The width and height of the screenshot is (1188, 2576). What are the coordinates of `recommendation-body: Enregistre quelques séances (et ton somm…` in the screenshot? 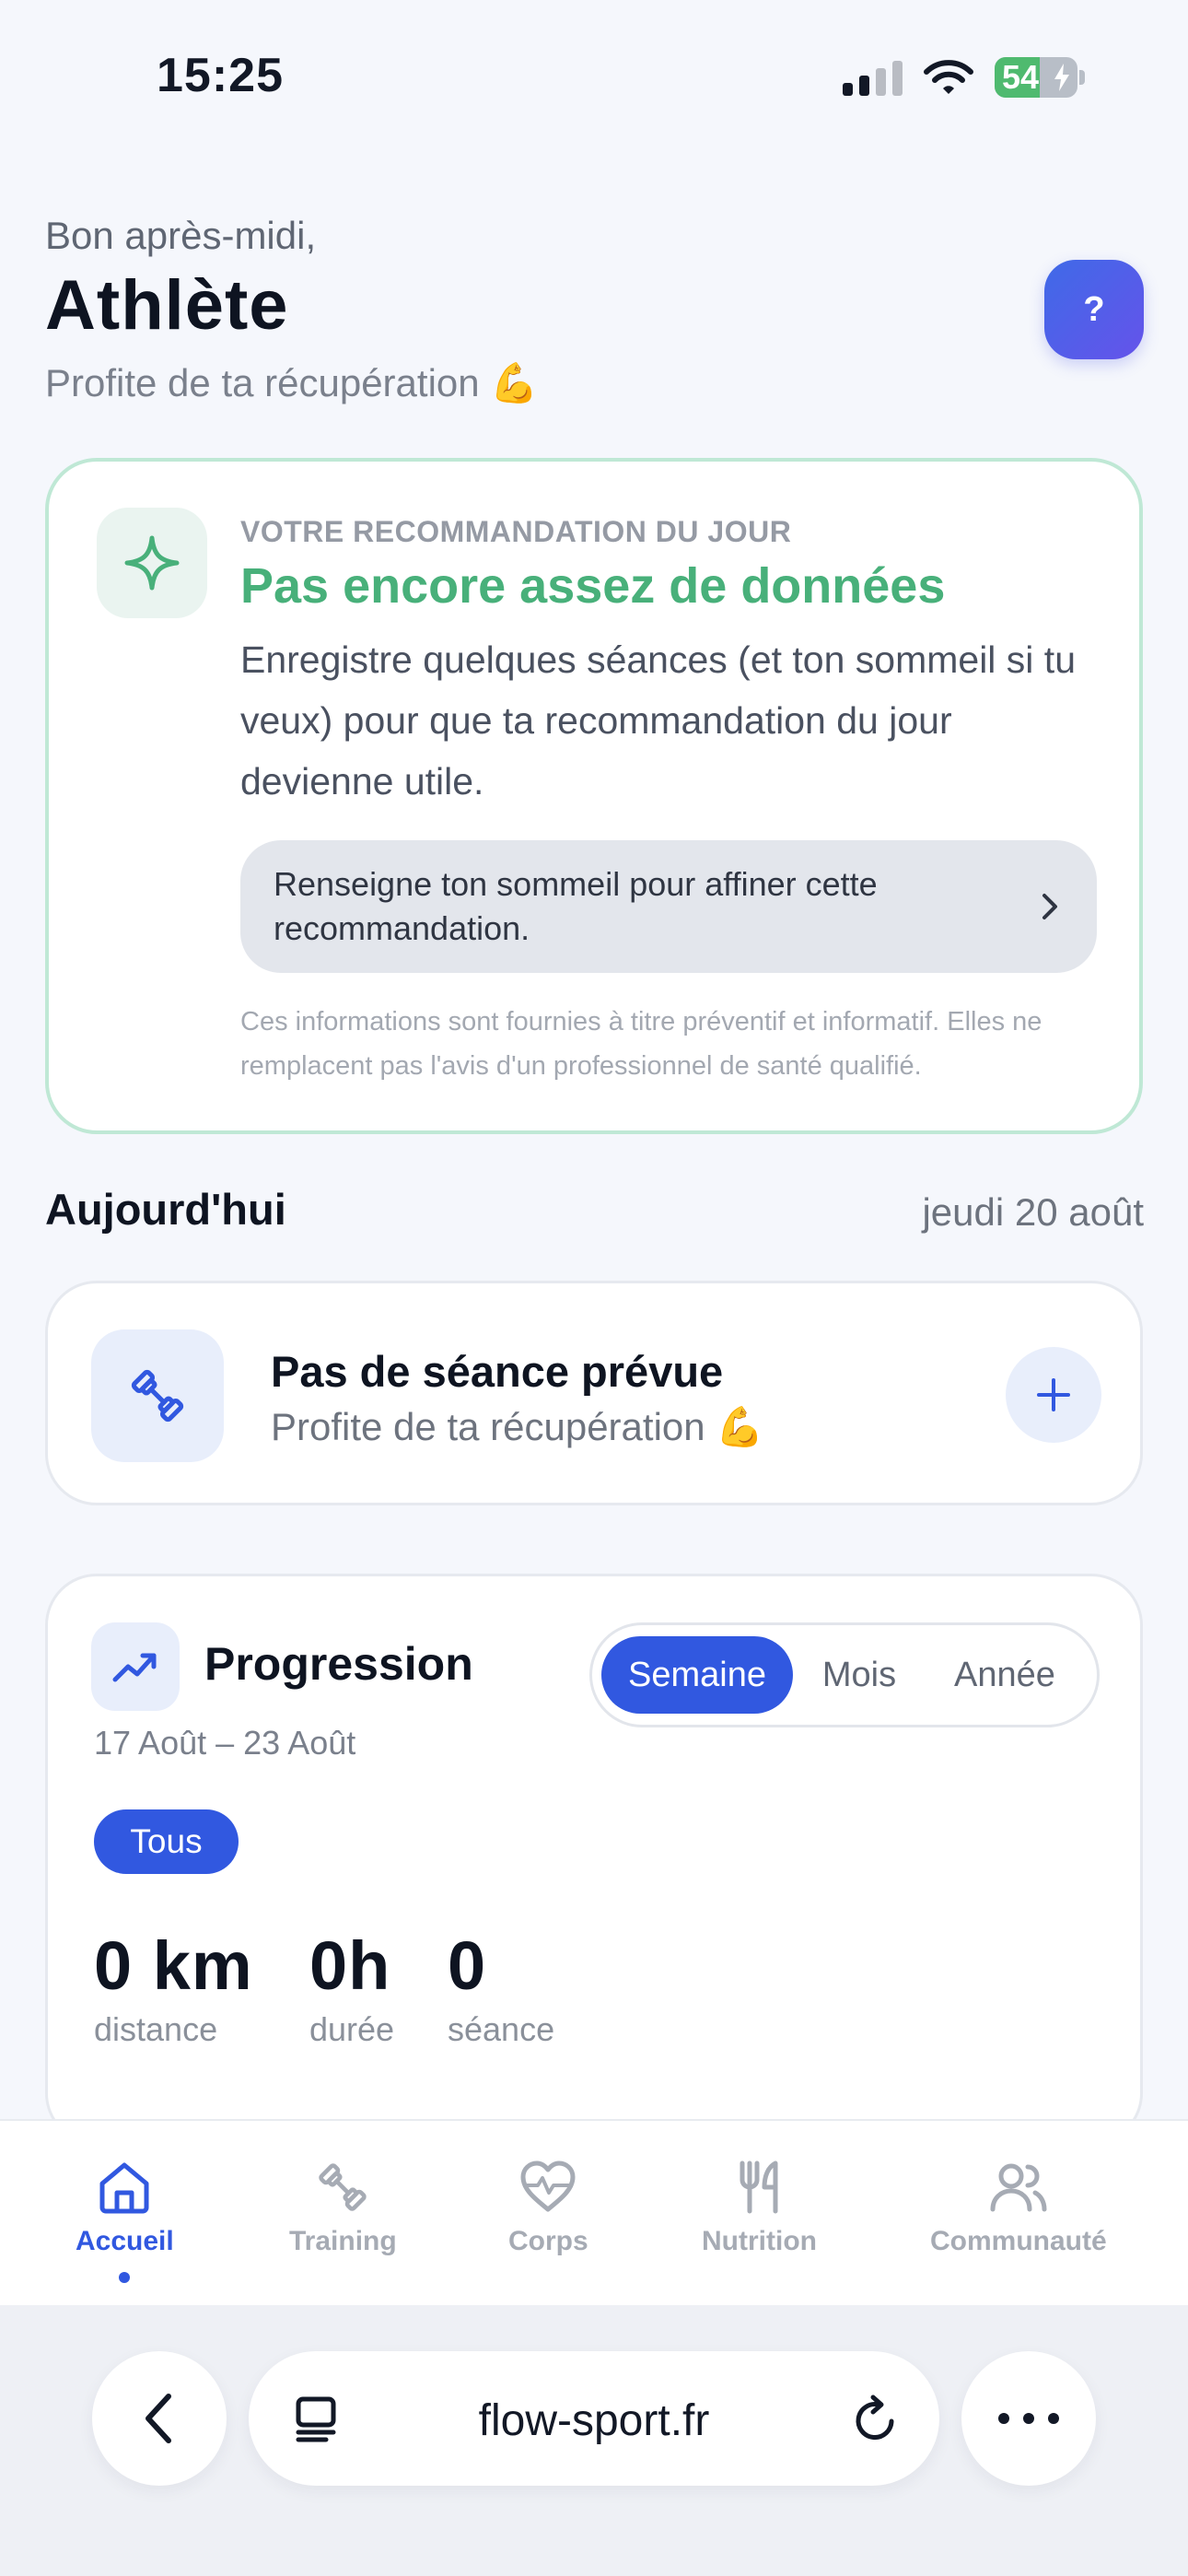 It's located at (658, 720).